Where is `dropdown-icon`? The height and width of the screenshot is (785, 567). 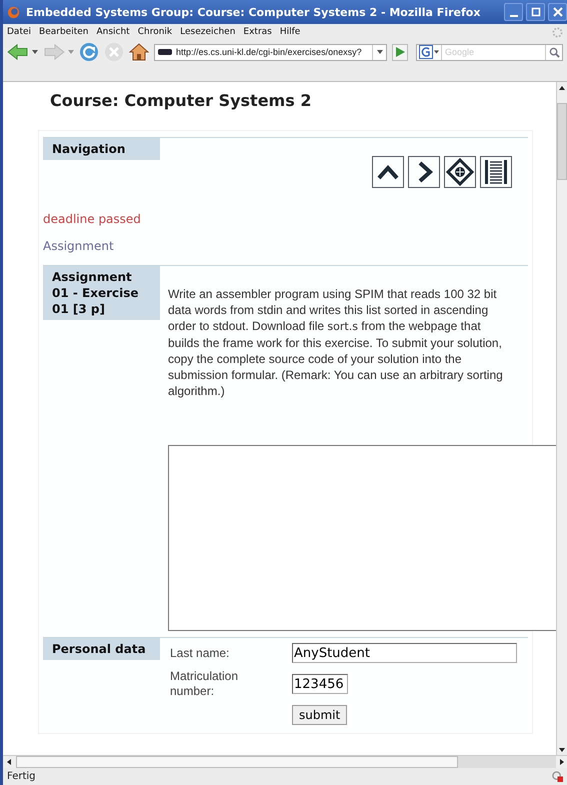 dropdown-icon is located at coordinates (35, 52).